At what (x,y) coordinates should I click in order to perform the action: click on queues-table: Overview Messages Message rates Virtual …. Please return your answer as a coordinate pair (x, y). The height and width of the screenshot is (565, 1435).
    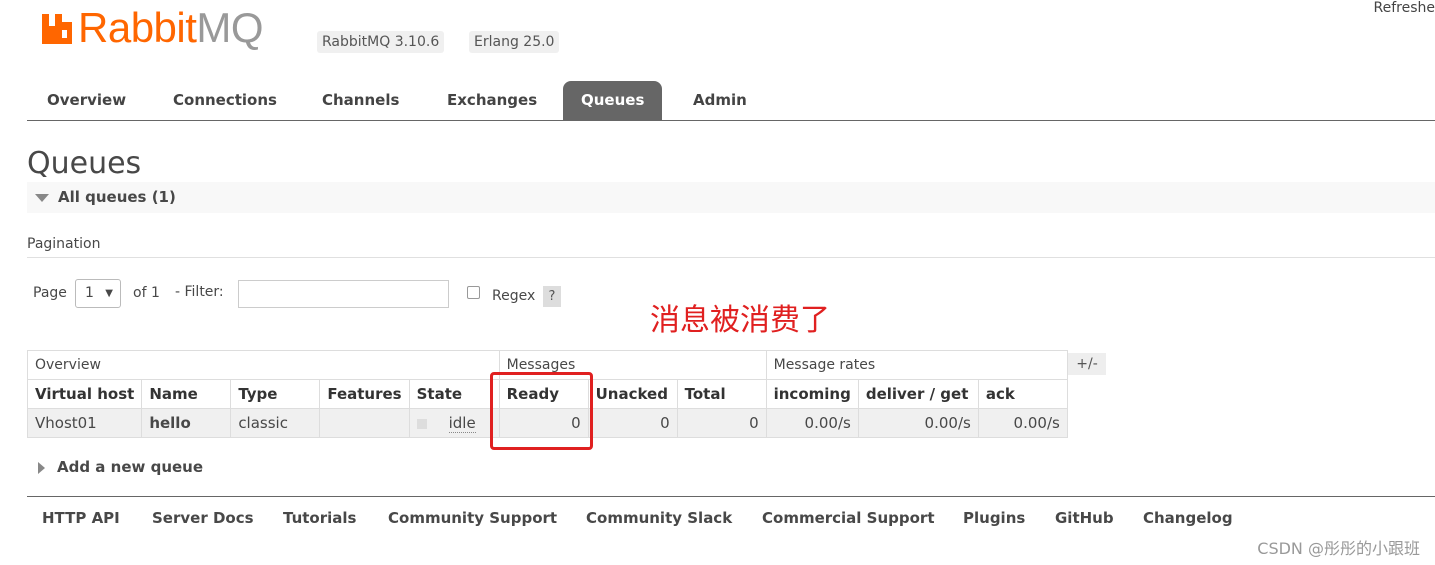
    Looking at the image, I should click on (547, 394).